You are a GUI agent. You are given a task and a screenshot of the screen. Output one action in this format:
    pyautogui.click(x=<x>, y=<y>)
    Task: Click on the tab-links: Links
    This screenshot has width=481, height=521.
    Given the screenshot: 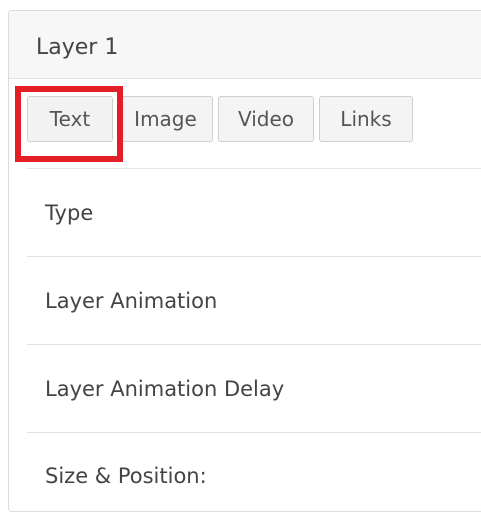 What is the action you would take?
    pyautogui.click(x=366, y=119)
    